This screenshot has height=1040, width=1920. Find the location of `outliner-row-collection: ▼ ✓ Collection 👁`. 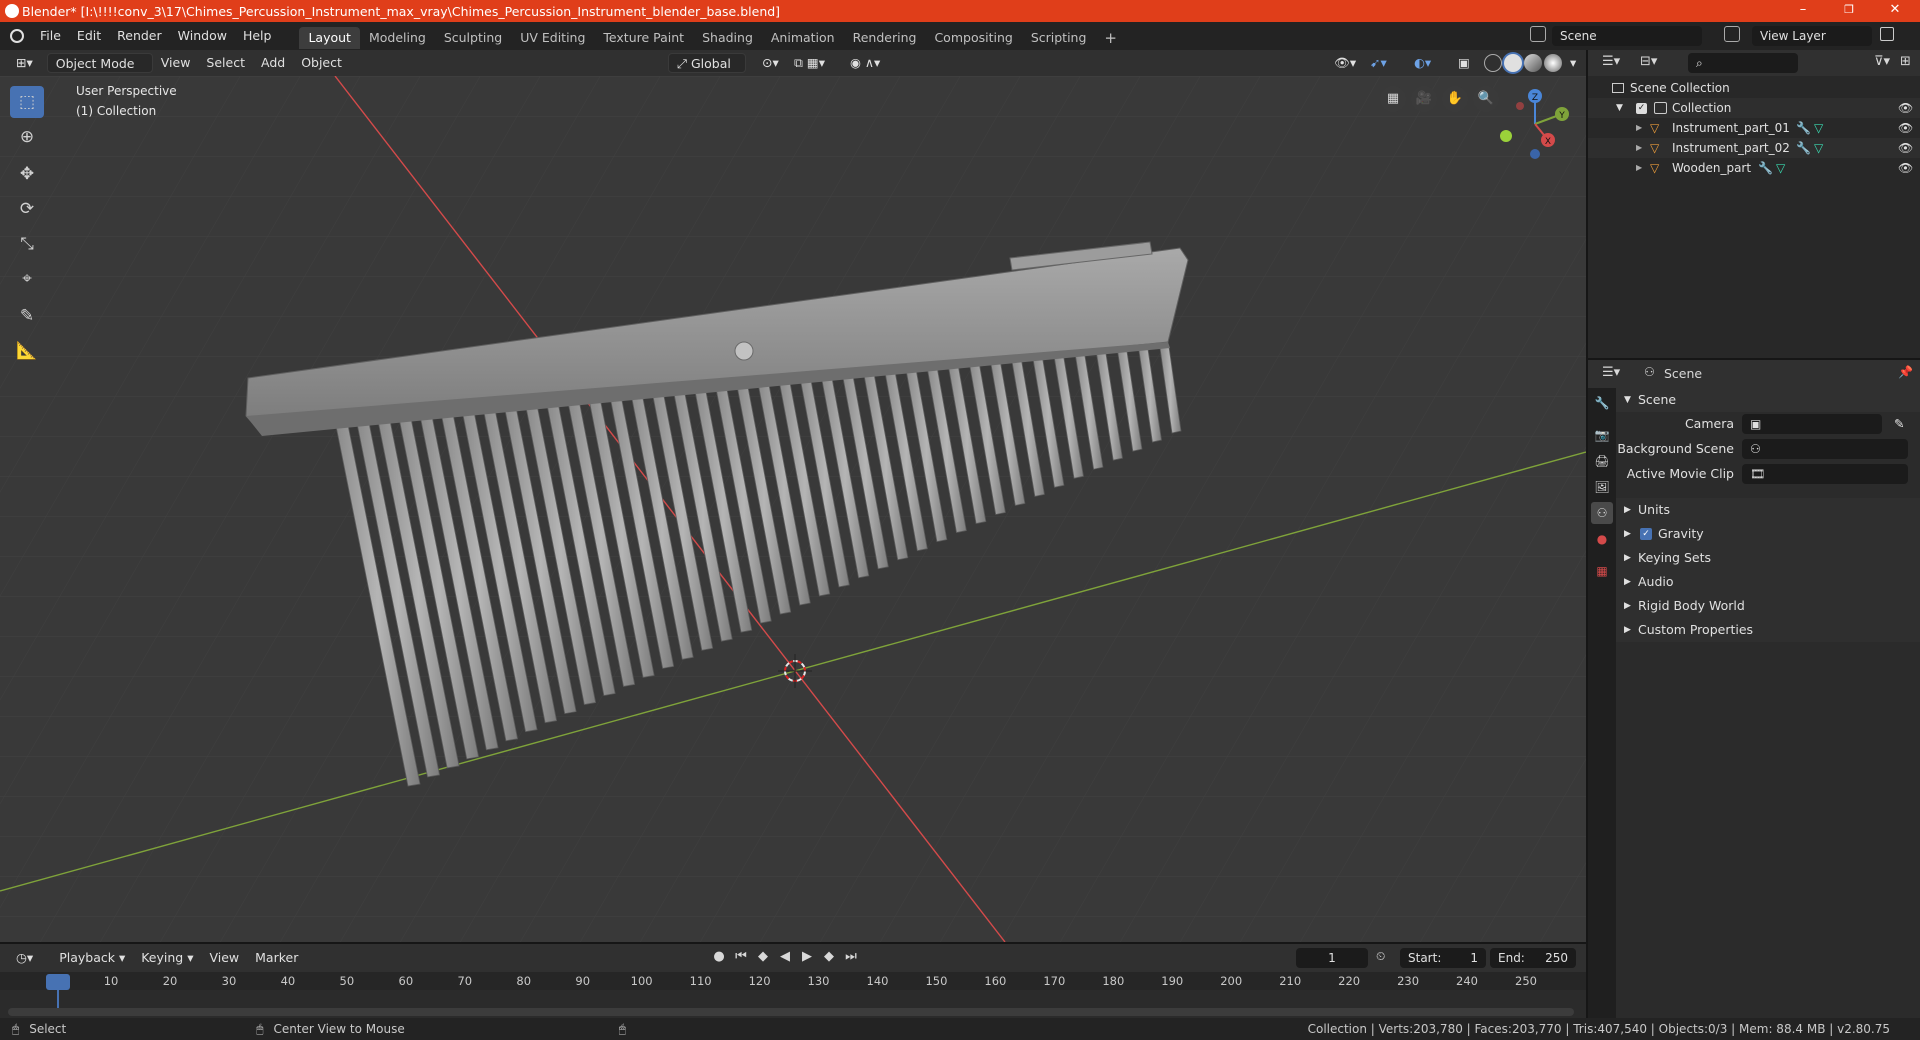

outliner-row-collection: ▼ ✓ Collection 👁 is located at coordinates (1754, 108).